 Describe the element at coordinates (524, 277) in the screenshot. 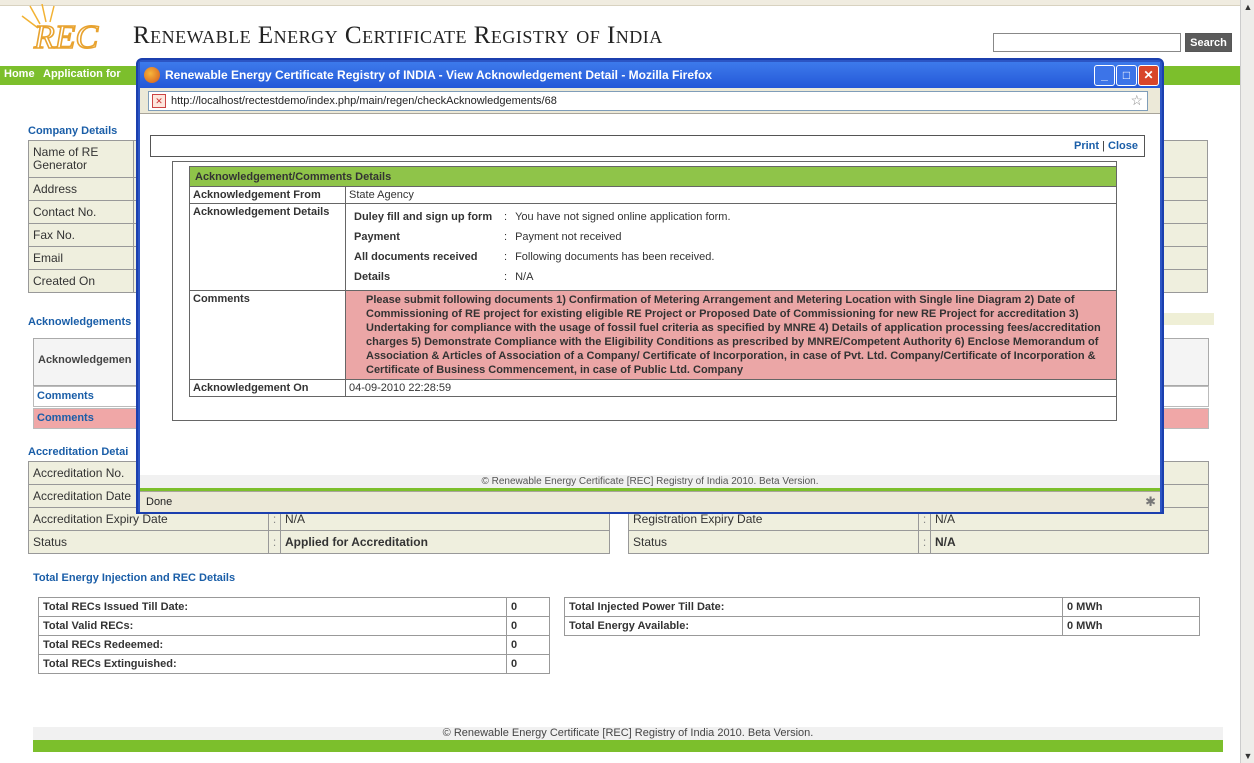

I see `detail-item-value: N/A` at that location.